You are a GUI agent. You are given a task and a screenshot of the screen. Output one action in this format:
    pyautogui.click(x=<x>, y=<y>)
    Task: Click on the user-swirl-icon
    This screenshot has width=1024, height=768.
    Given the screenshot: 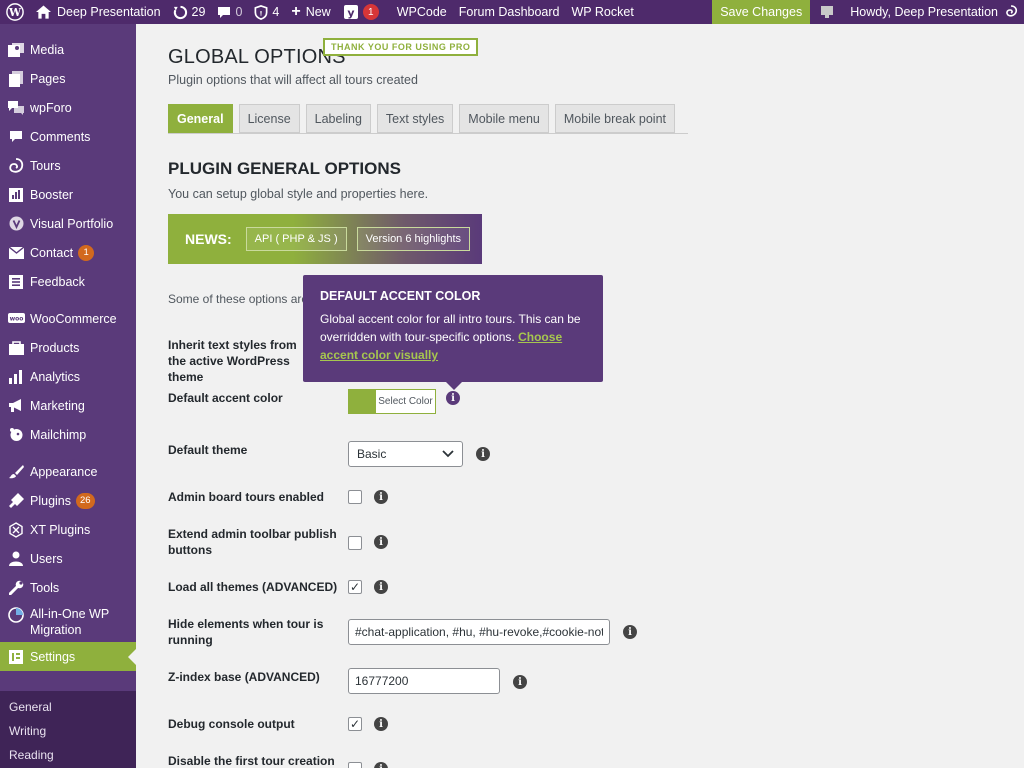 What is the action you would take?
    pyautogui.click(x=1012, y=11)
    